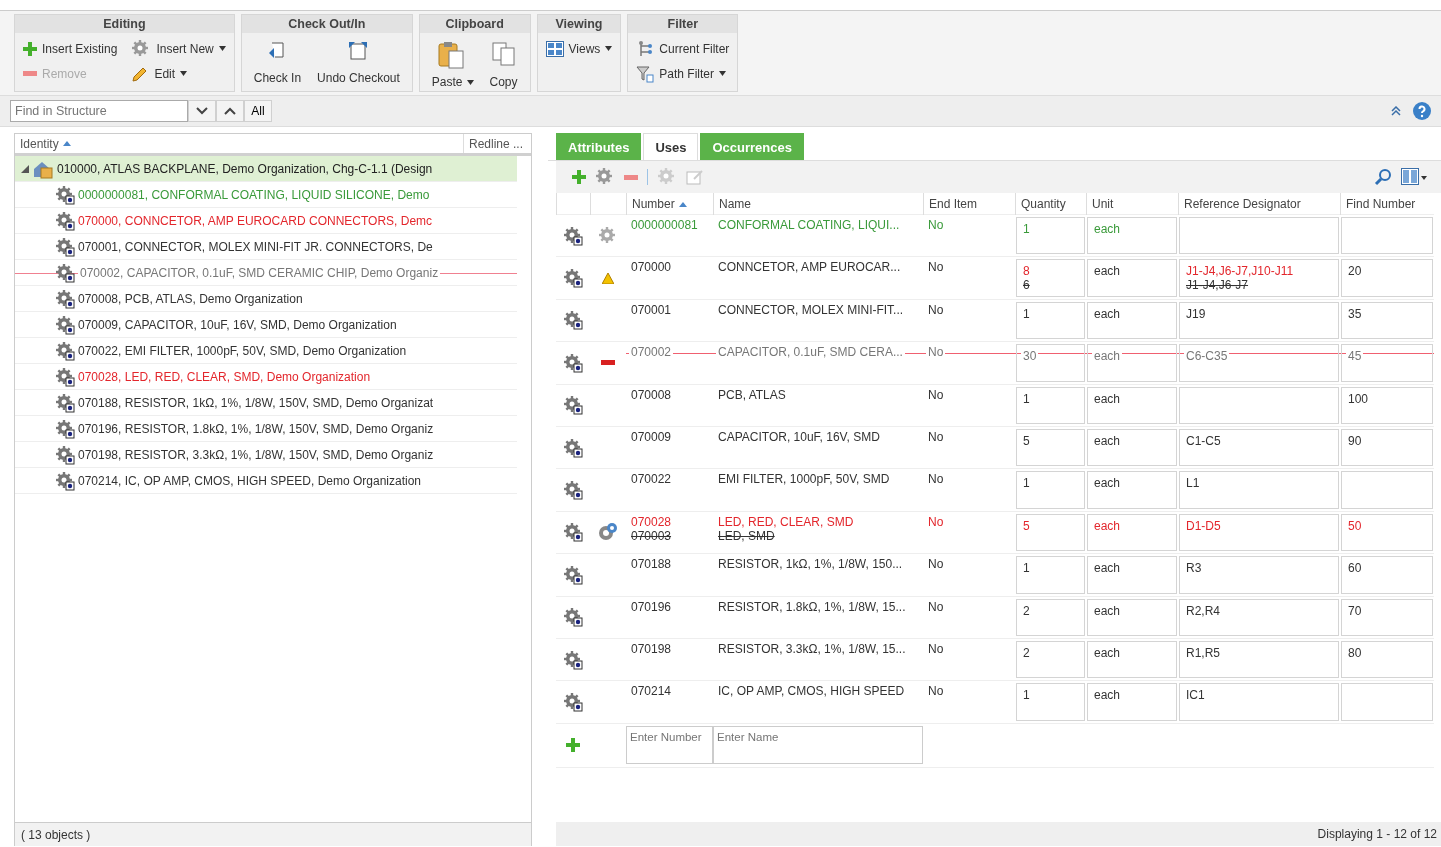 Image resolution: width=1441 pixels, height=847 pixels. Describe the element at coordinates (1026, 271) in the screenshot. I see `table-cell: 8` at that location.